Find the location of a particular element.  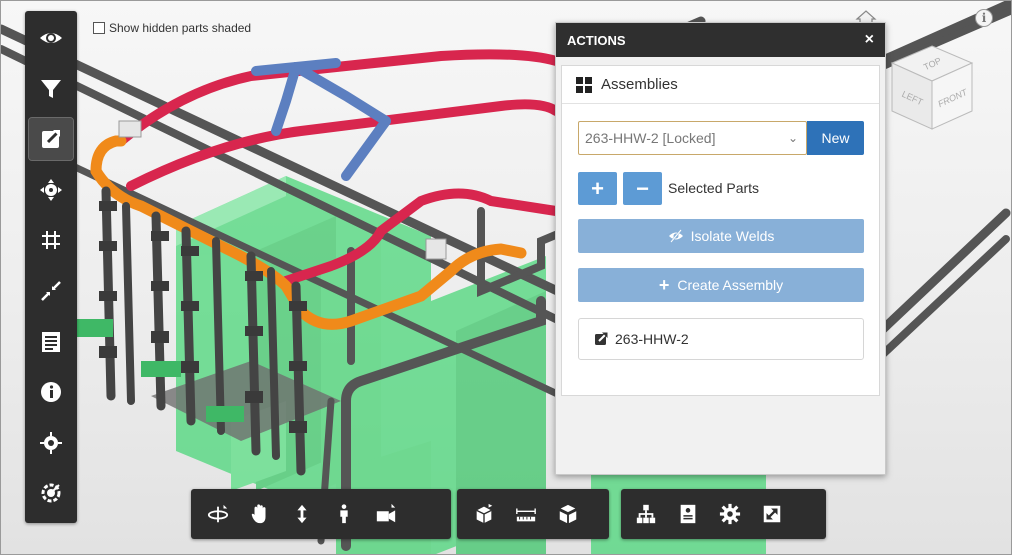

selected-parts-label: Selected Parts is located at coordinates (714, 188).